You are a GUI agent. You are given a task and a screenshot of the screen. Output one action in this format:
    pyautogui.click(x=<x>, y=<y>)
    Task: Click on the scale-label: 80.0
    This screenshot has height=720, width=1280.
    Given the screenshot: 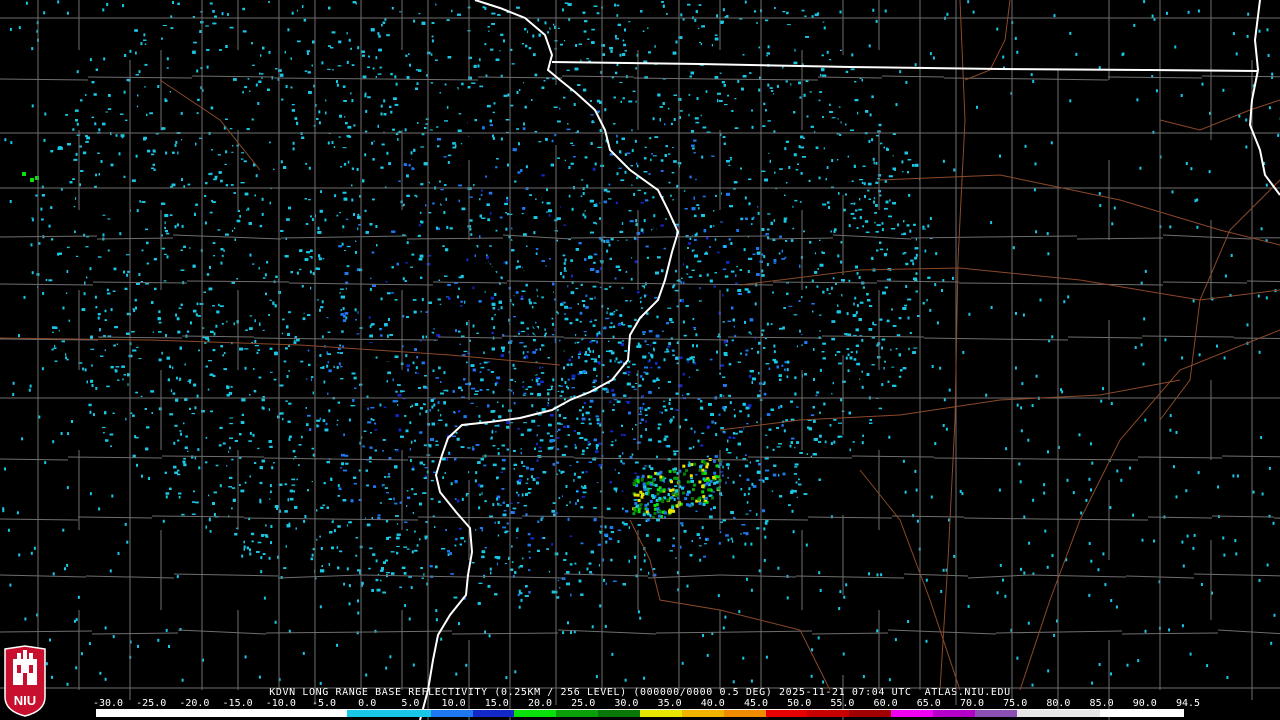 What is the action you would take?
    pyautogui.click(x=1058, y=703)
    